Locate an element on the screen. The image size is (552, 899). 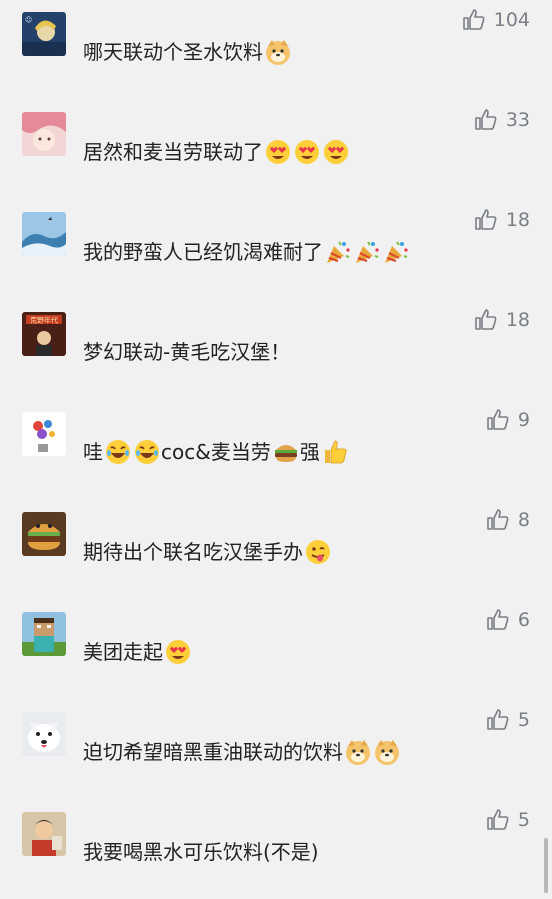
comment-item: 迫切希望暗黑重油联动的饮料 5 is located at coordinates (276, 750).